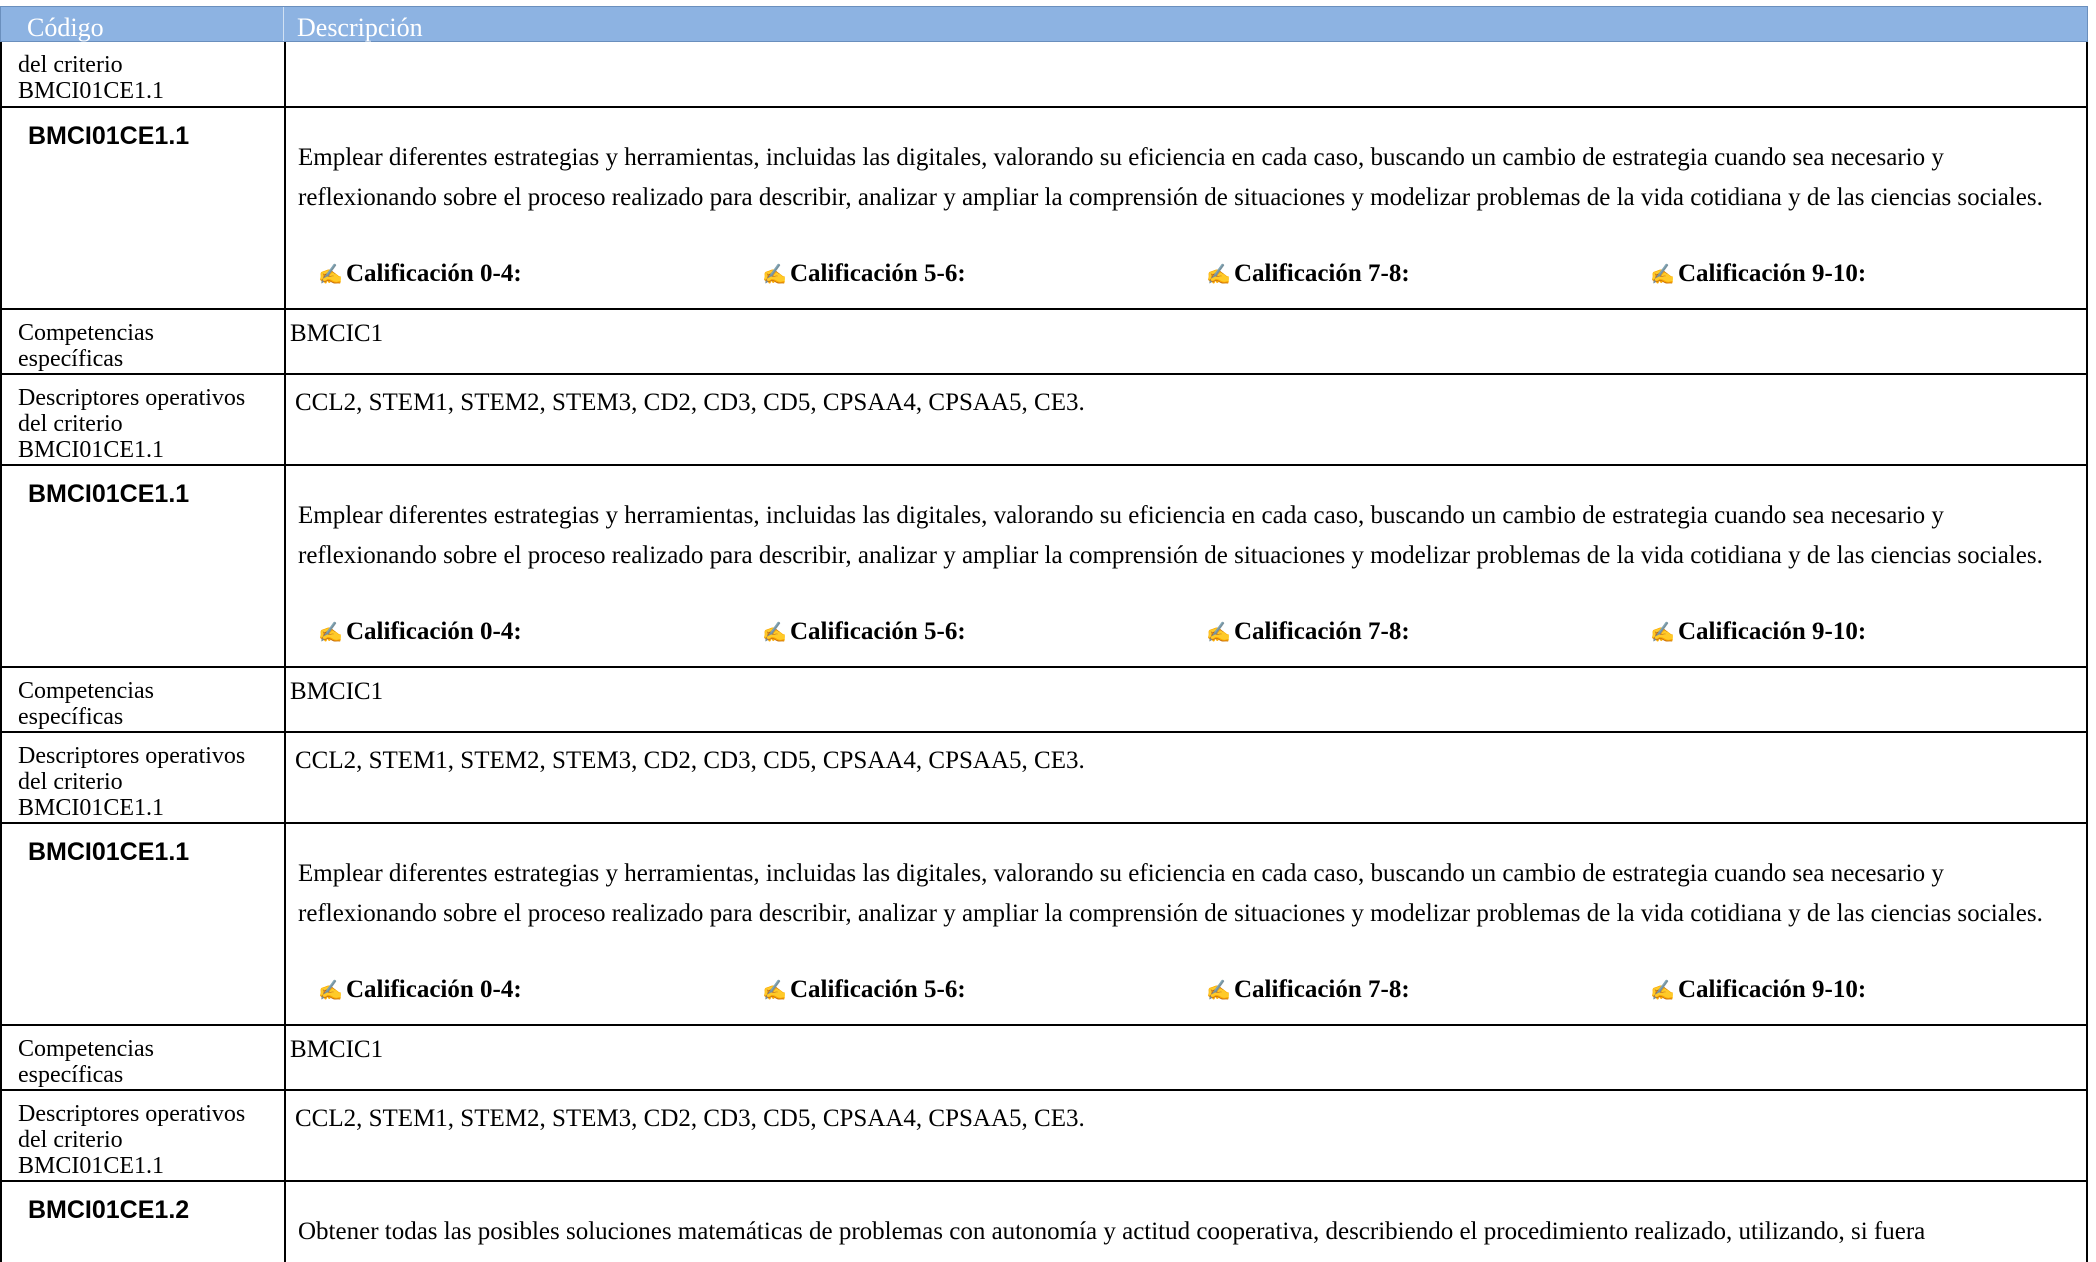  I want to click on row-partial-descriptors: del criterio BMCI01CE1.1, so click(1044, 75).